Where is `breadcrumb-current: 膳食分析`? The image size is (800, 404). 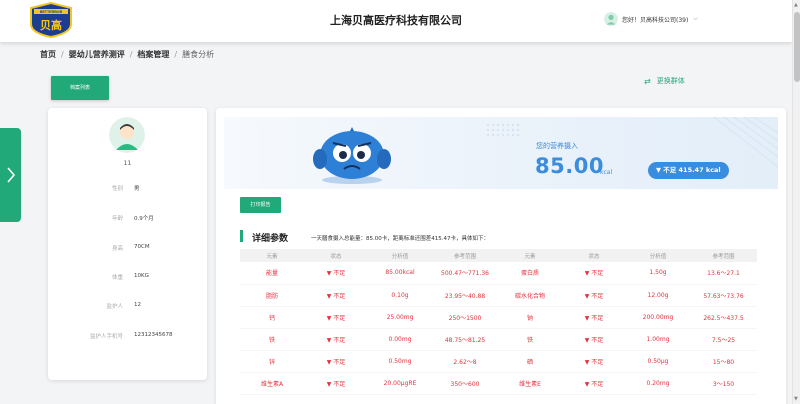
breadcrumb-current: 膳食分析 is located at coordinates (198, 54).